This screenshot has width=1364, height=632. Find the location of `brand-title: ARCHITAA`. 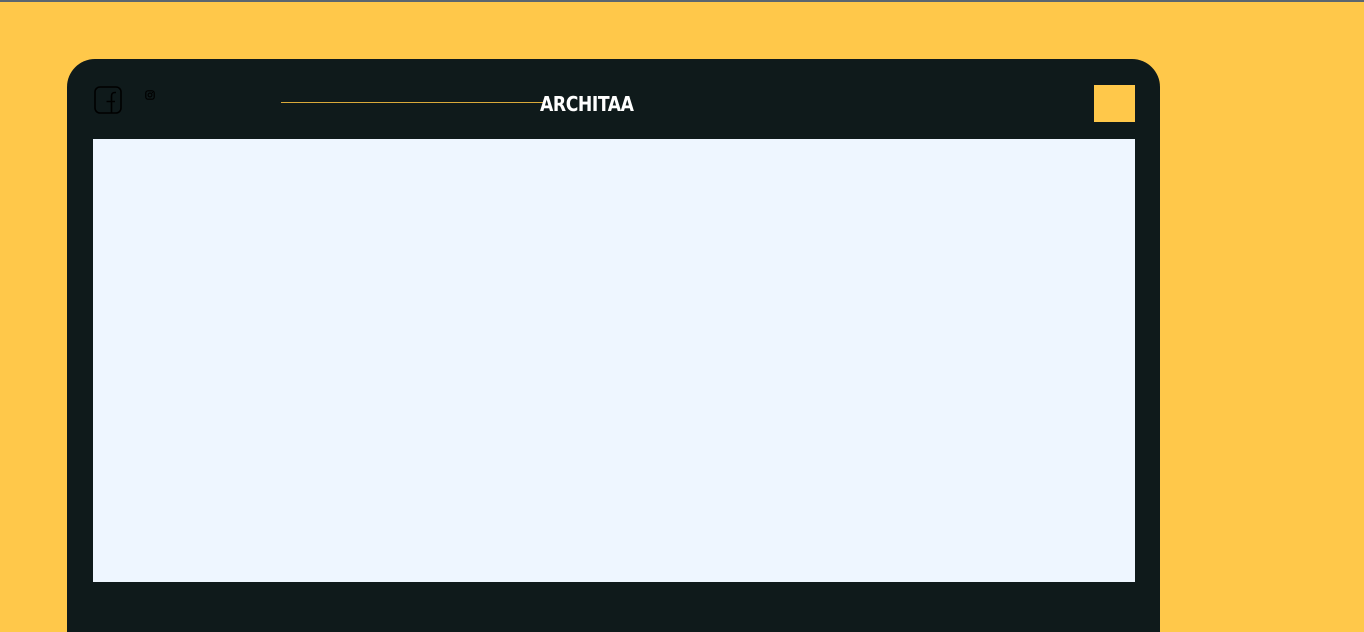

brand-title: ARCHITAA is located at coordinates (587, 104).